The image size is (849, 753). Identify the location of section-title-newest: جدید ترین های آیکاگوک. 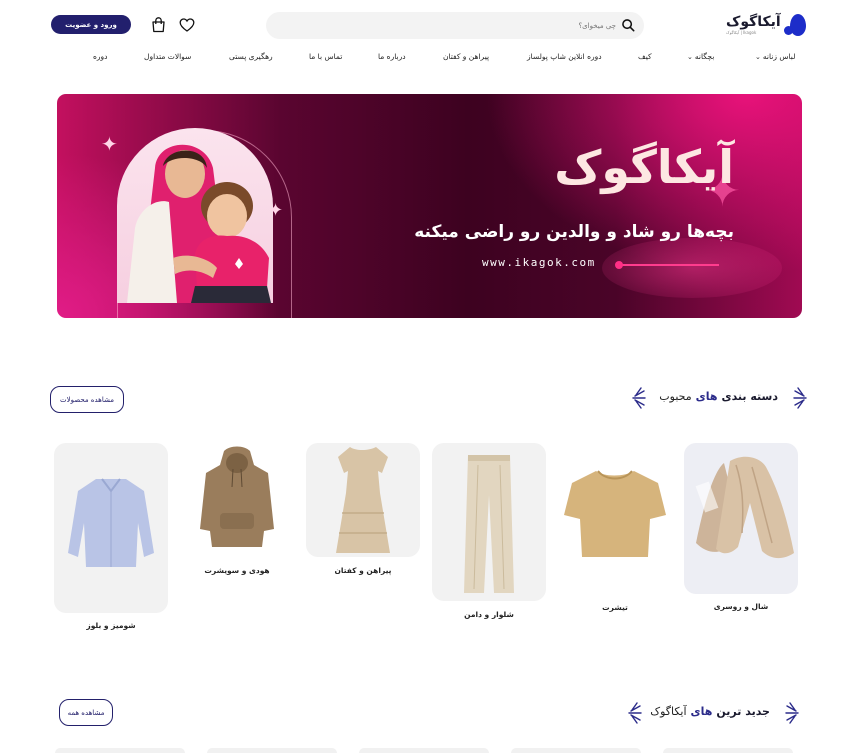
(710, 711).